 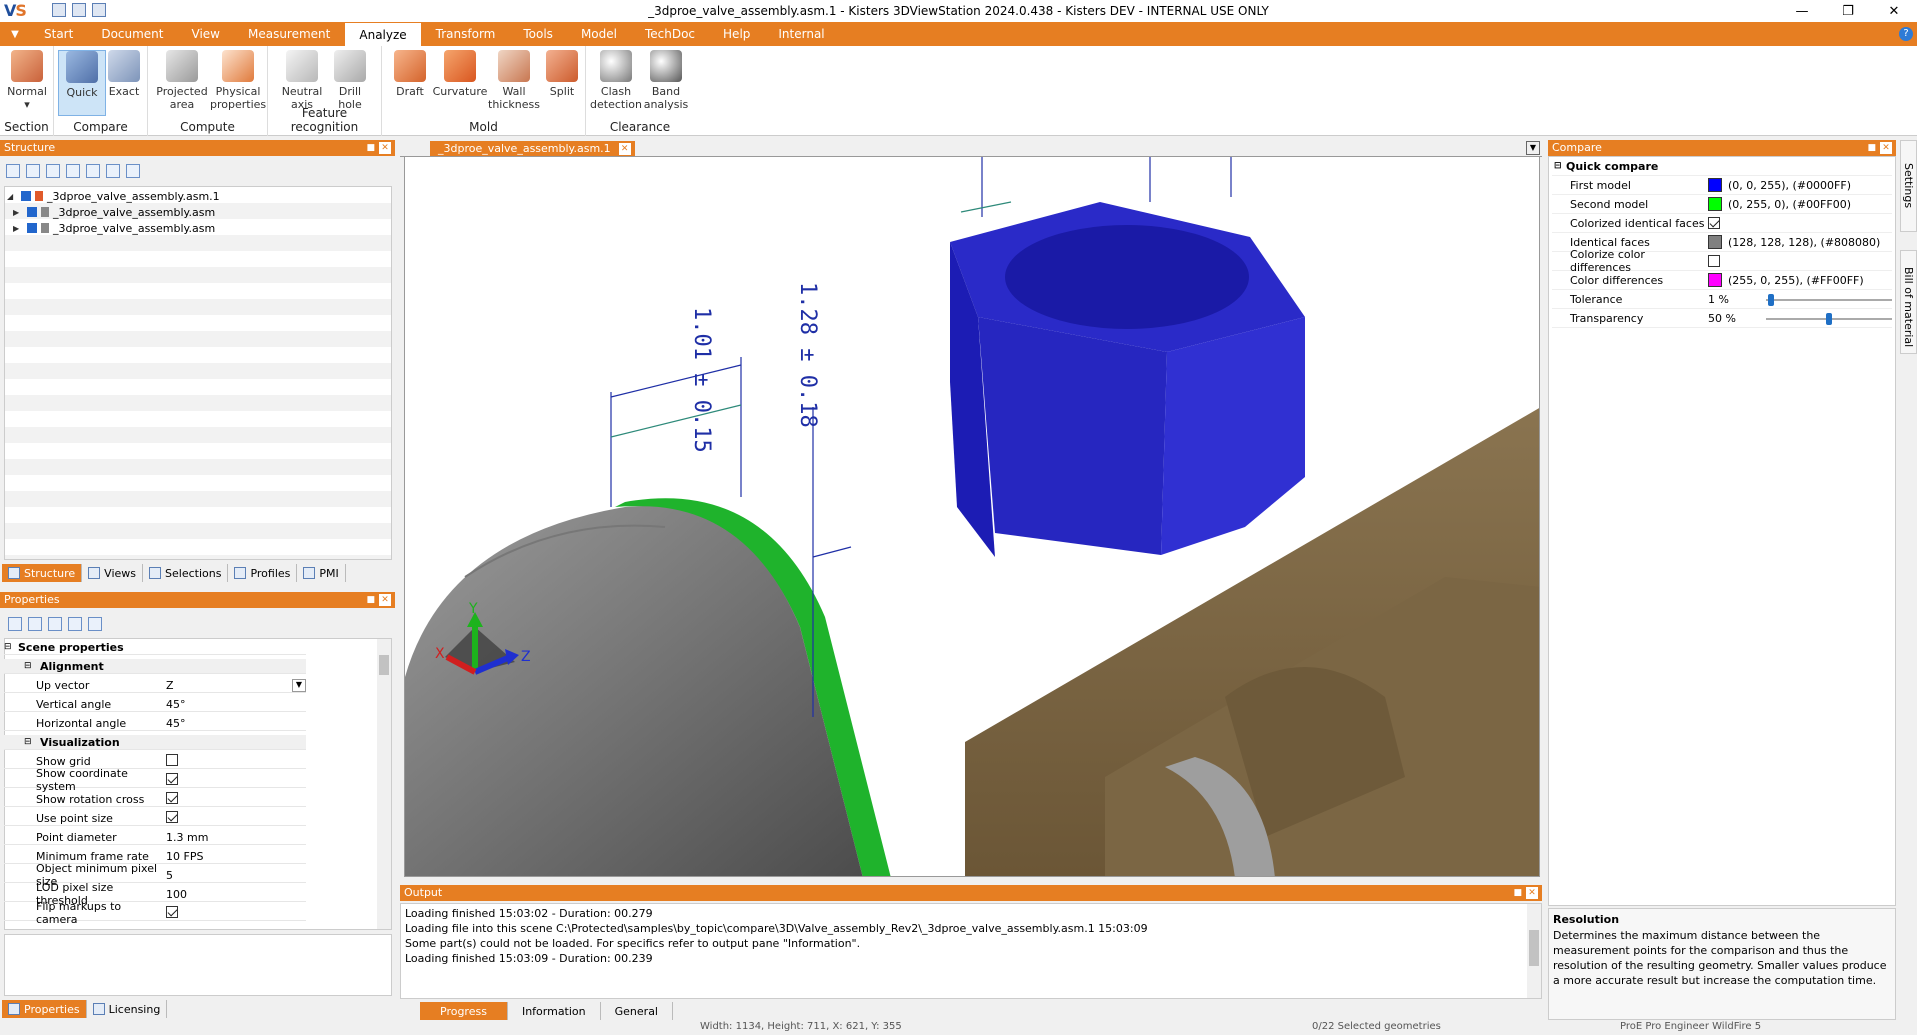 What do you see at coordinates (1715, 242) in the screenshot?
I see `identical-faces-color-swatch` at bounding box center [1715, 242].